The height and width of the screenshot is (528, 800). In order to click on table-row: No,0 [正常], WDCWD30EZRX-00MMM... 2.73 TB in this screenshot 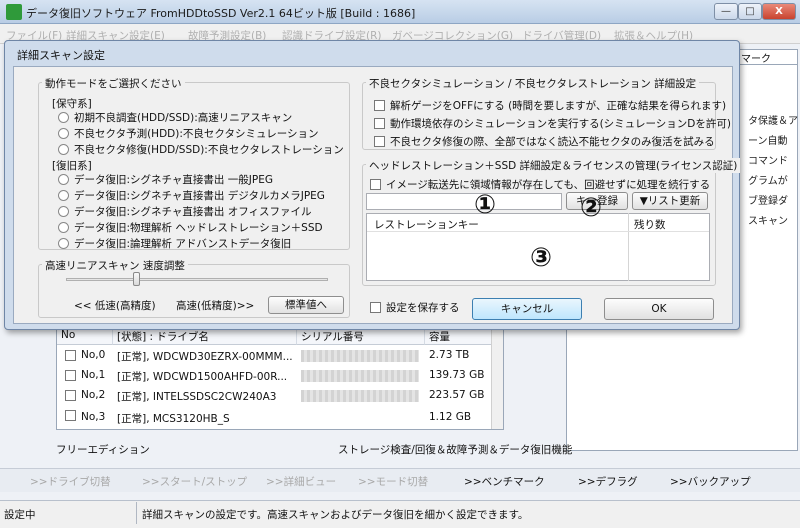, I will do `click(275, 356)`.